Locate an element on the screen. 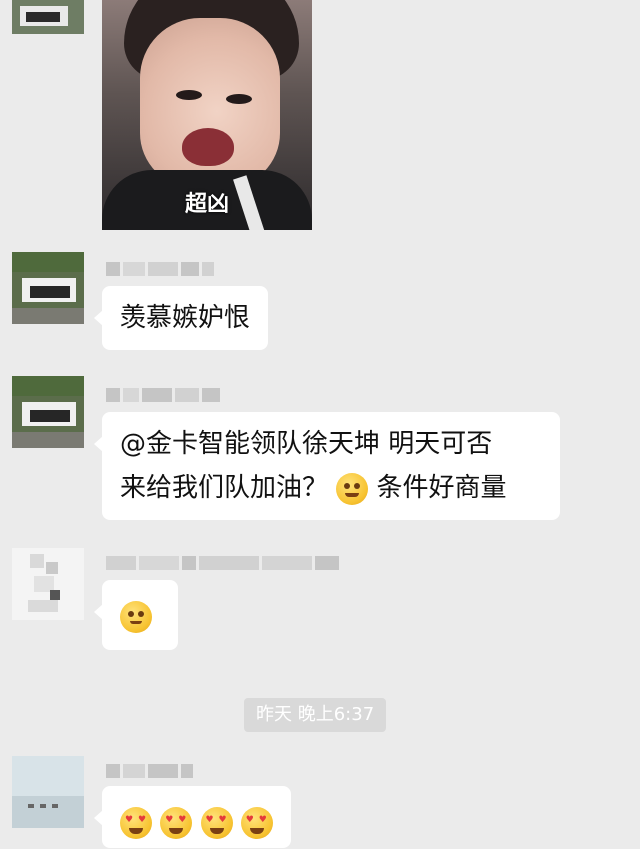  sticker-image: 超凶 is located at coordinates (207, 115).